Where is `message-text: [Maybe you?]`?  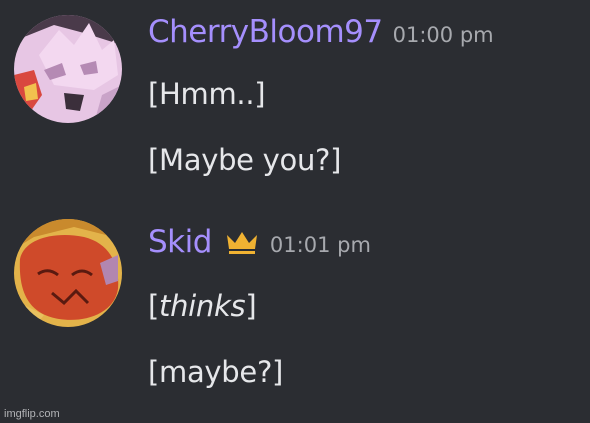 message-text: [Maybe you?] is located at coordinates (245, 160).